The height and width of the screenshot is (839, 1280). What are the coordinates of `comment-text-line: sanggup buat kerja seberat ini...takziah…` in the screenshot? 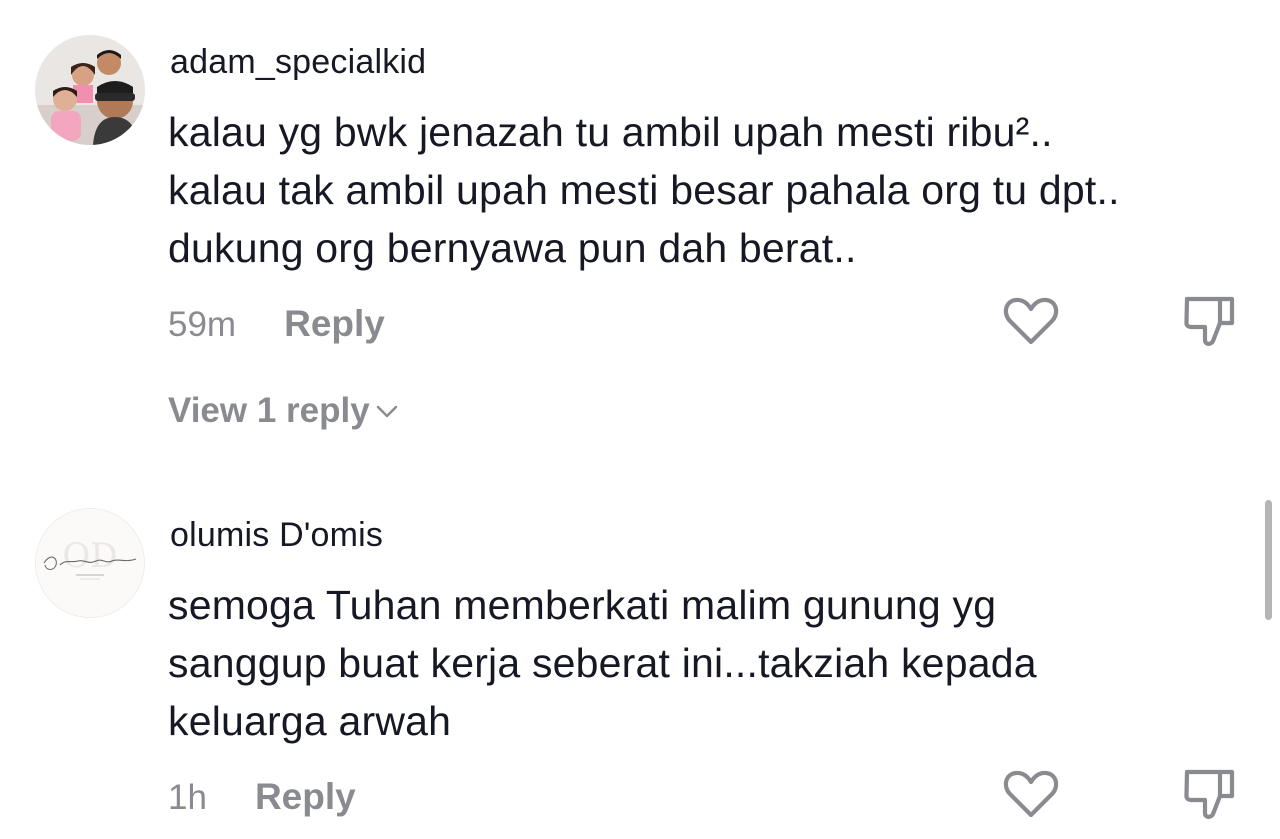 It's located at (602, 663).